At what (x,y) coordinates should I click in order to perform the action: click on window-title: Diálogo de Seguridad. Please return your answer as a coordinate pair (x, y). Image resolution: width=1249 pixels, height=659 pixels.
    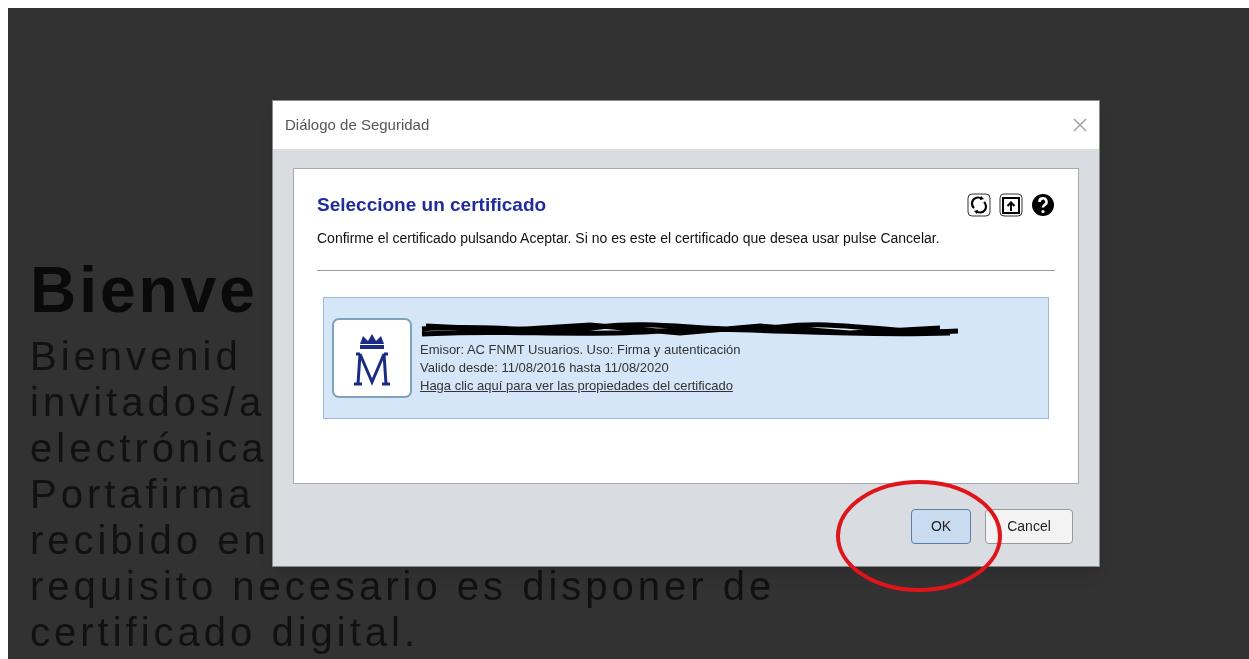
    Looking at the image, I should click on (357, 124).